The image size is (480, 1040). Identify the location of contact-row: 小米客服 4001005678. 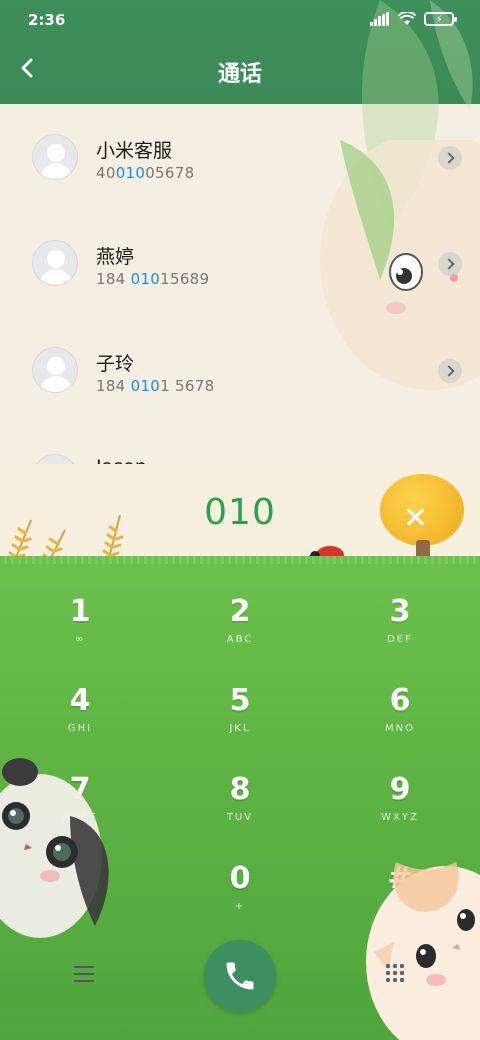
(240, 157).